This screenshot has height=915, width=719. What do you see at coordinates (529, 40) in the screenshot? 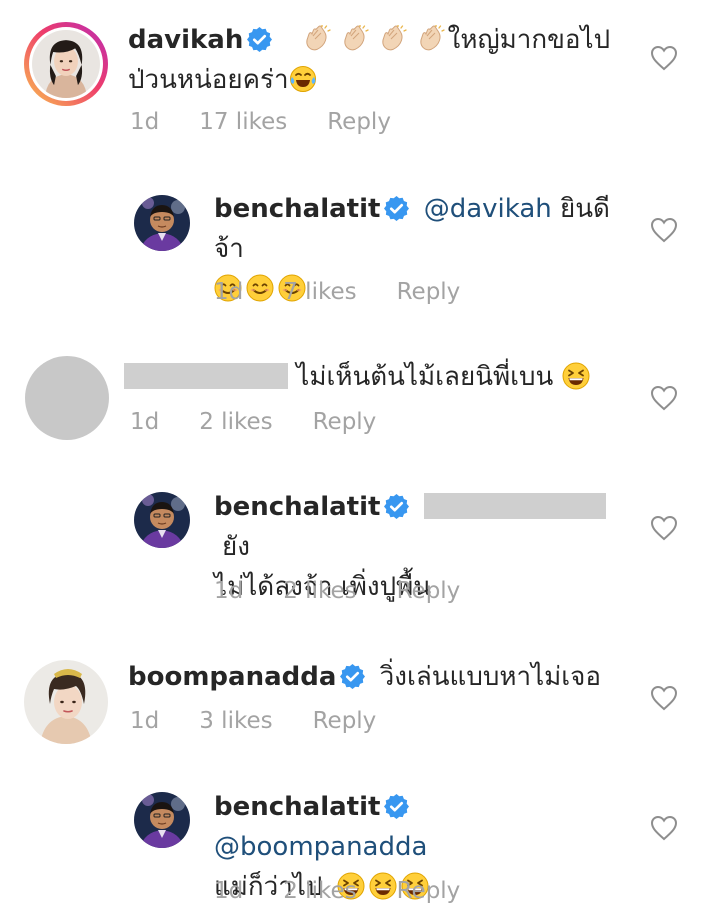
I see `comment-text: ใหญ่มากขอไป` at bounding box center [529, 40].